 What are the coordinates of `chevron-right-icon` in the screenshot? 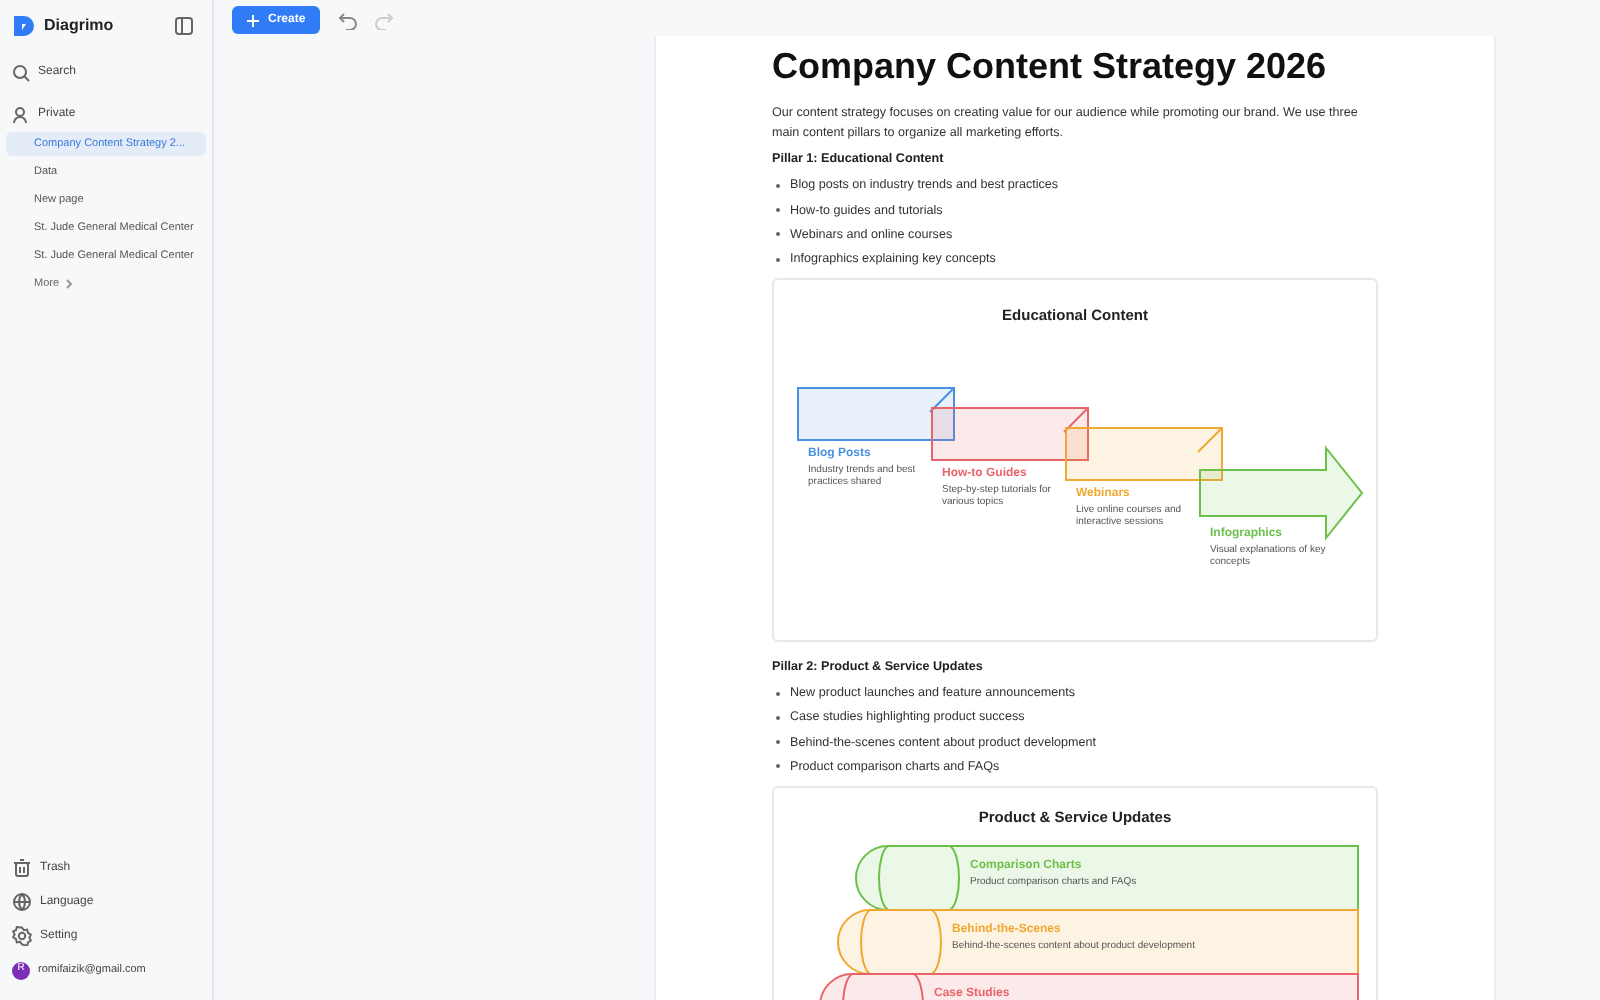 It's located at (68, 284).